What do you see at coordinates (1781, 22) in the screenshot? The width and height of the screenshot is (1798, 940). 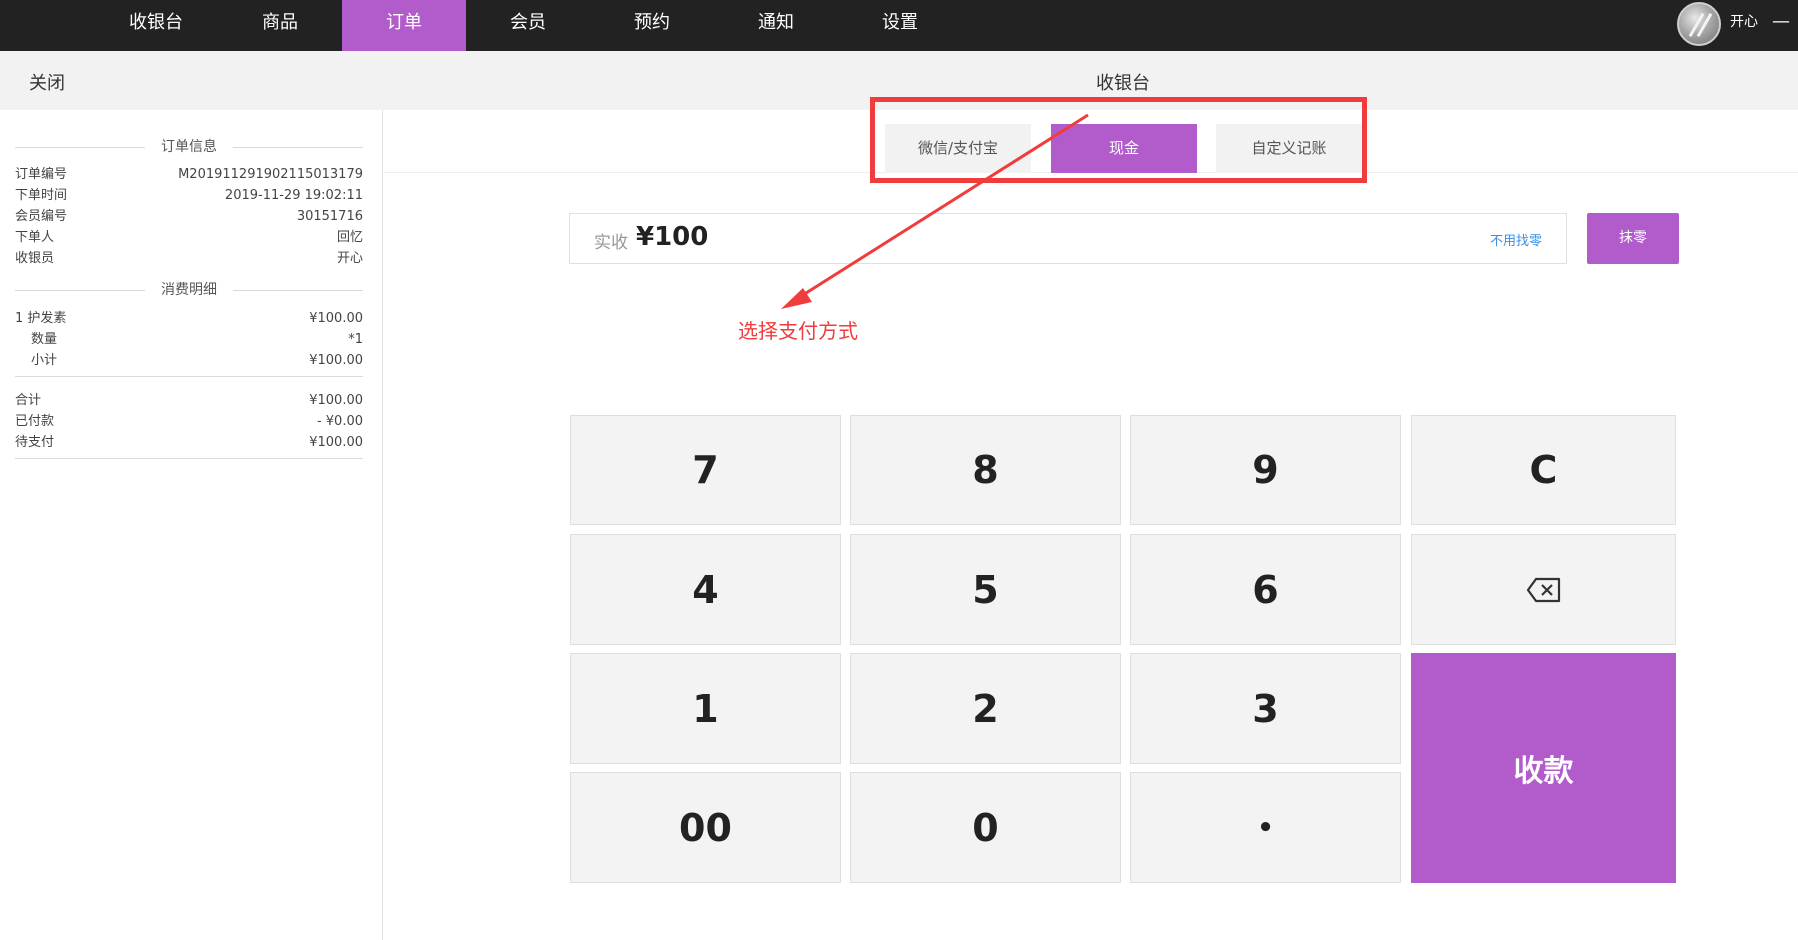 I see `collapse-icon: —` at bounding box center [1781, 22].